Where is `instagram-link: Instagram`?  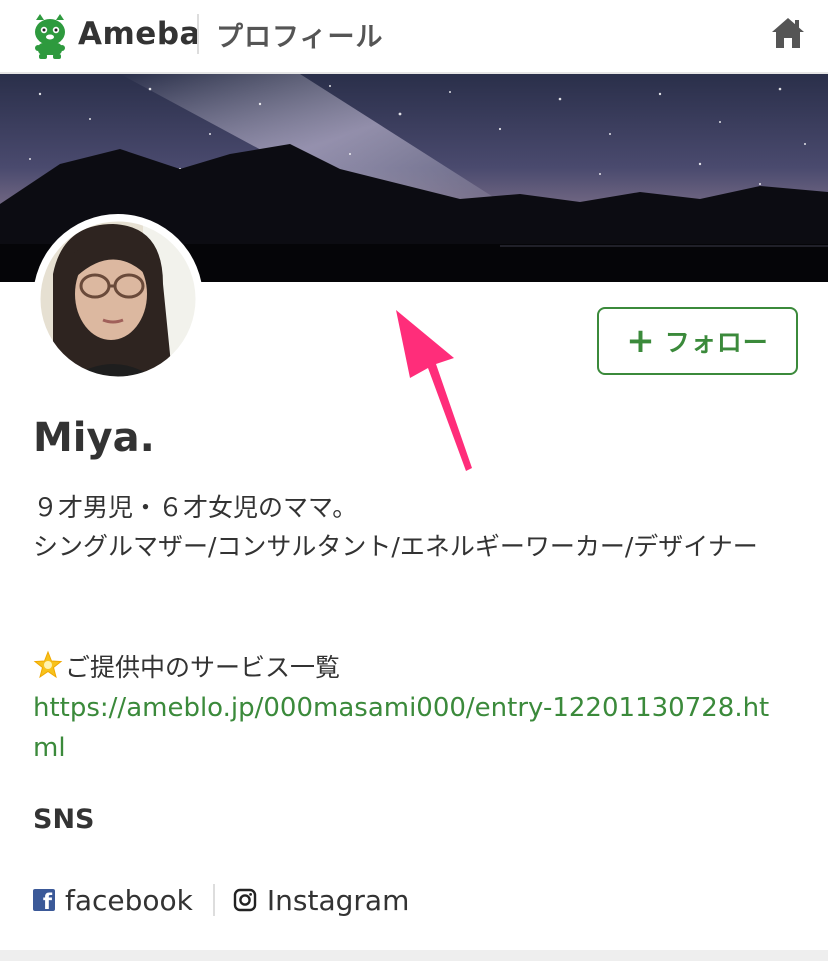
instagram-link: Instagram is located at coordinates (321, 900).